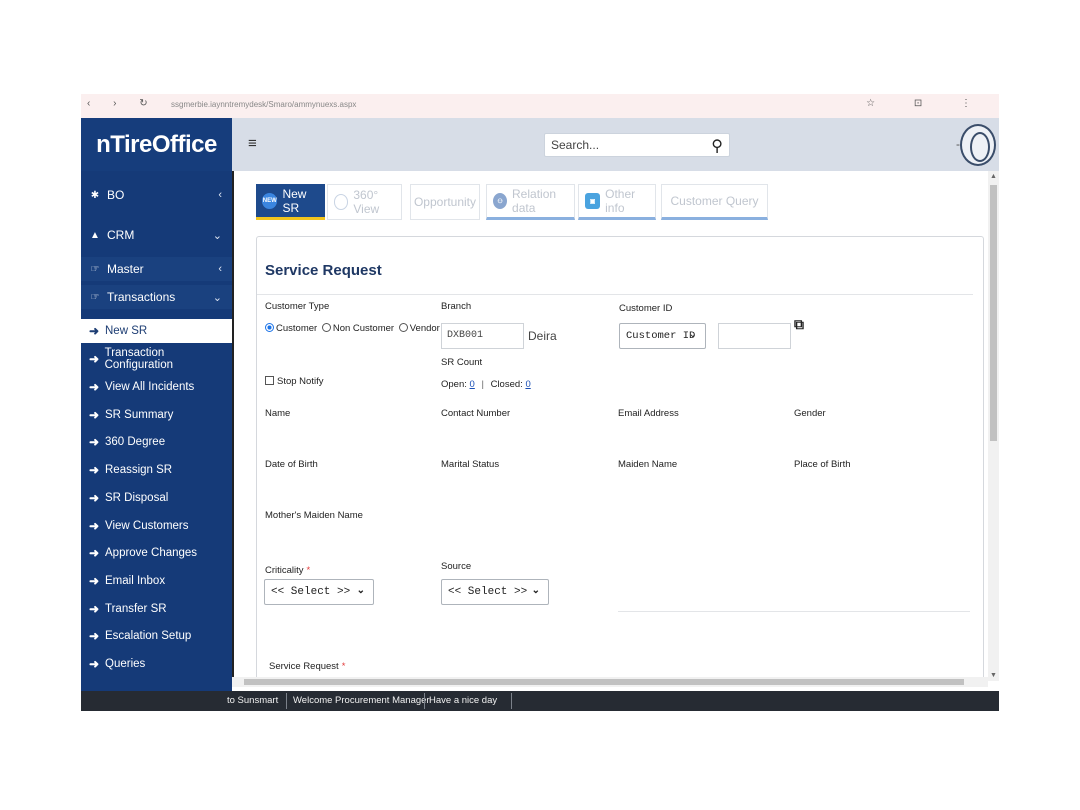 The height and width of the screenshot is (810, 1080). What do you see at coordinates (364, 202) in the screenshot?
I see `tab-360-view: 360° View` at bounding box center [364, 202].